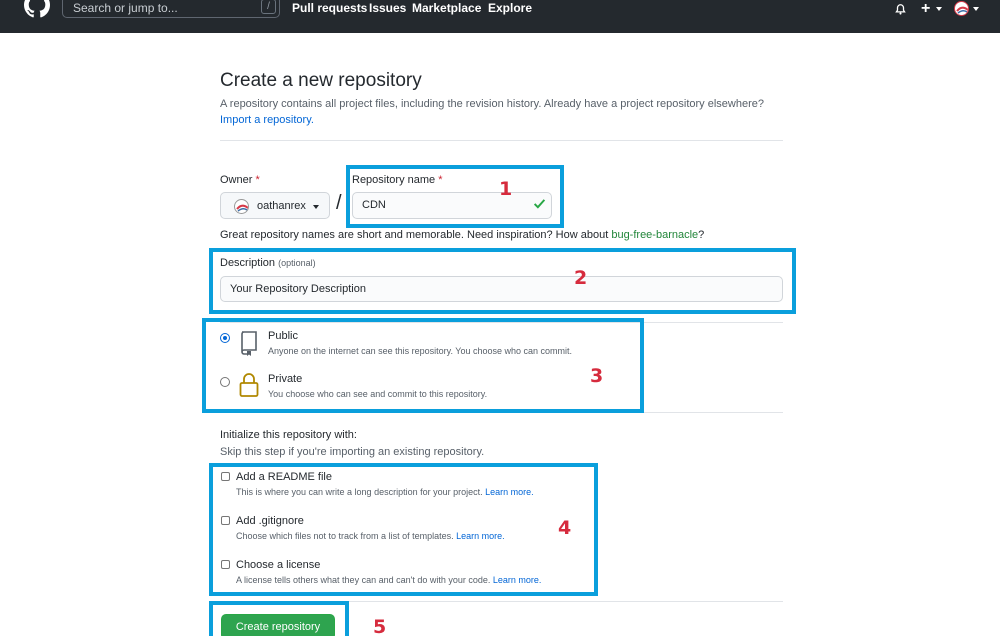 The height and width of the screenshot is (636, 1000). What do you see at coordinates (241, 206) in the screenshot?
I see `owner-avatar` at bounding box center [241, 206].